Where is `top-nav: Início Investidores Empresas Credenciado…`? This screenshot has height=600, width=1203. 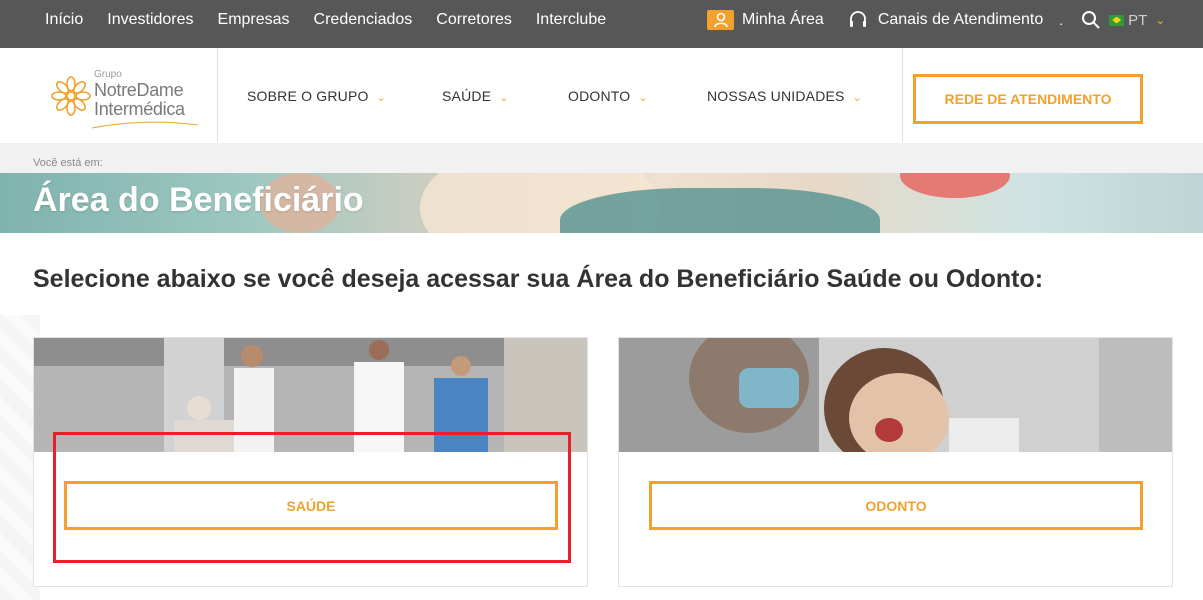
top-nav: Início Investidores Empresas Credenciado… is located at coordinates (325, 20).